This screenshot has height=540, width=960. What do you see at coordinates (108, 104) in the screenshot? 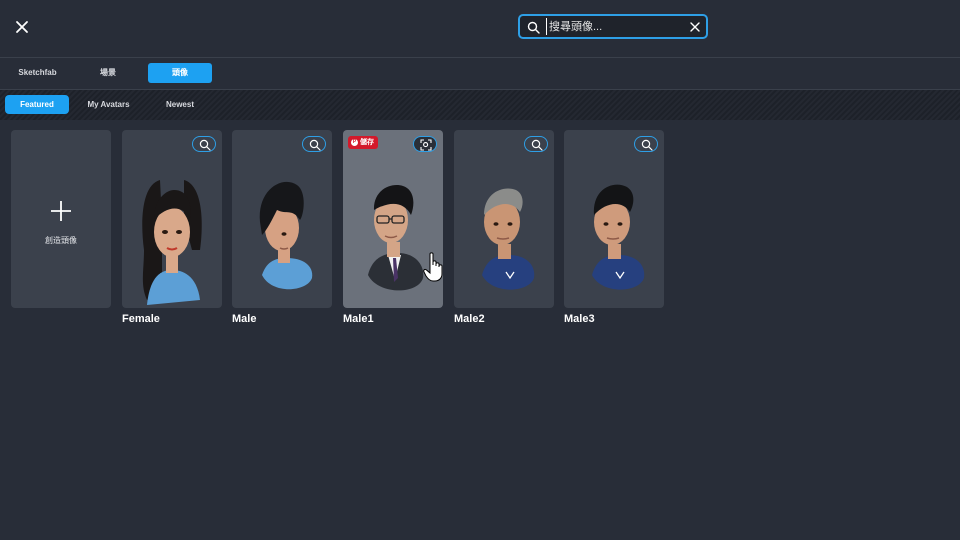
I see `tab-my-avatars: My Avatars` at bounding box center [108, 104].